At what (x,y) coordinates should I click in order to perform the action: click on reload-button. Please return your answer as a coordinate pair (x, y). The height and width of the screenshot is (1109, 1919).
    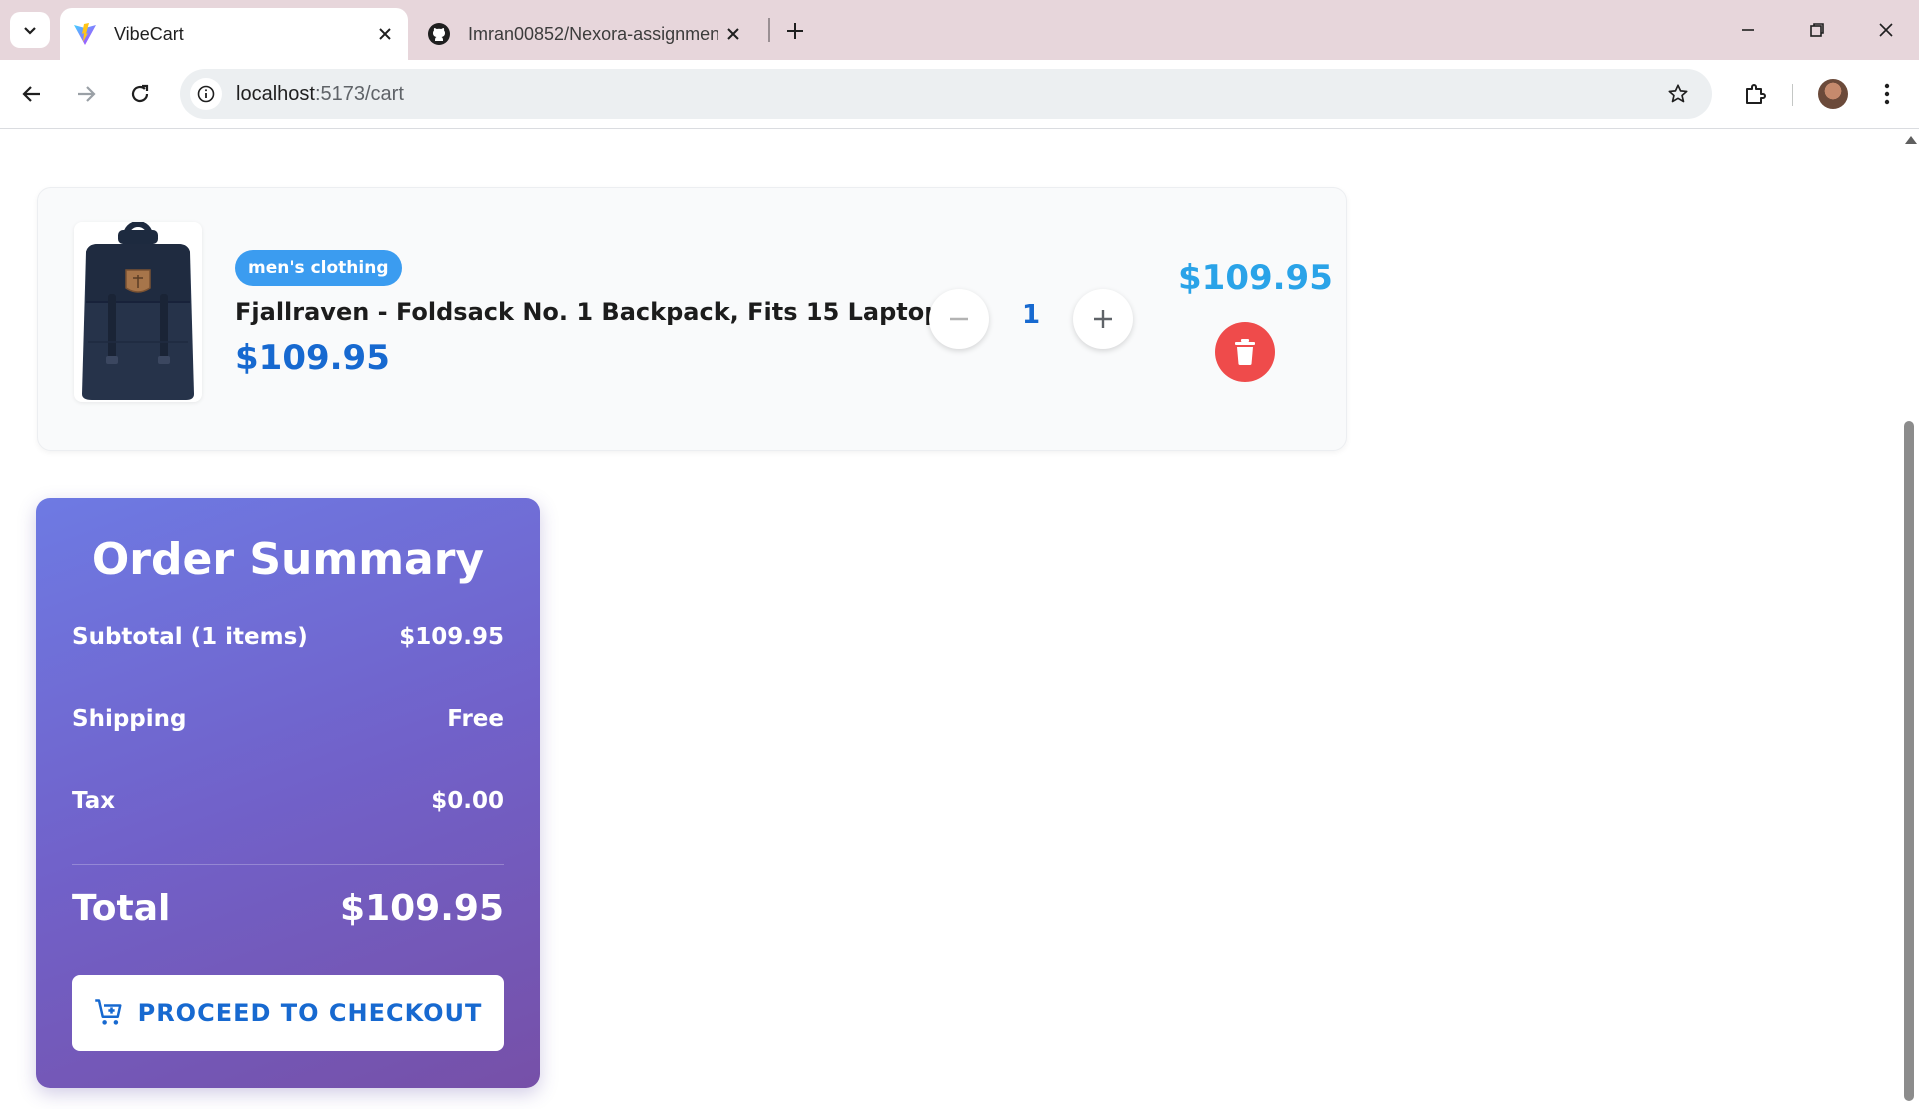
    Looking at the image, I should click on (140, 94).